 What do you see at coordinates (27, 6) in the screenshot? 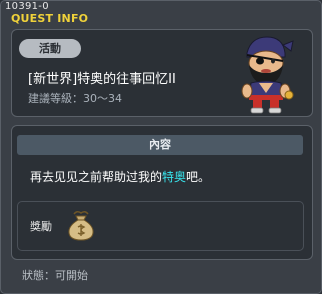
I see `quest-id: 10391-0` at bounding box center [27, 6].